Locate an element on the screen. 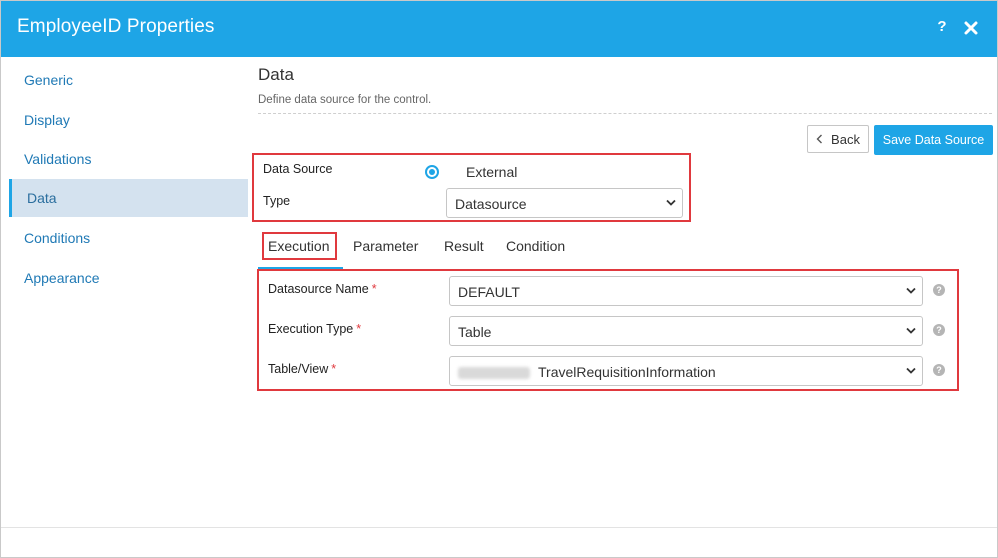 Image resolution: width=998 pixels, height=558 pixels. datasource-name-label-text: Datasource Name is located at coordinates (318, 289).